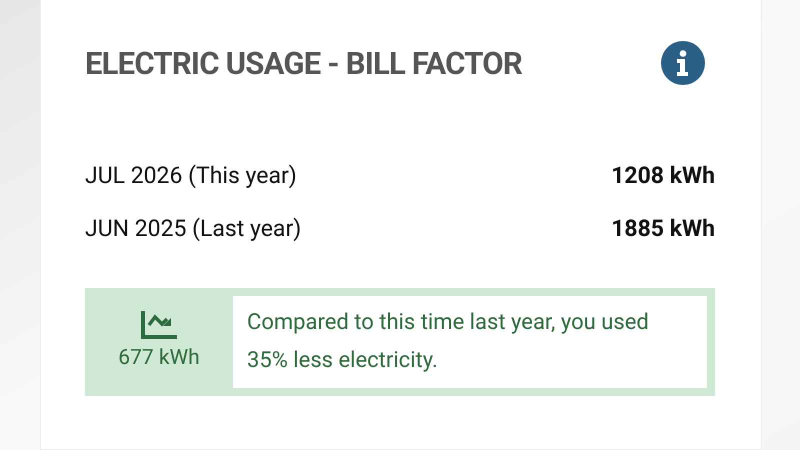 The width and height of the screenshot is (800, 450). What do you see at coordinates (303, 63) in the screenshot?
I see `card-title: ELECTRIC USAGE - BILL FACTOR` at bounding box center [303, 63].